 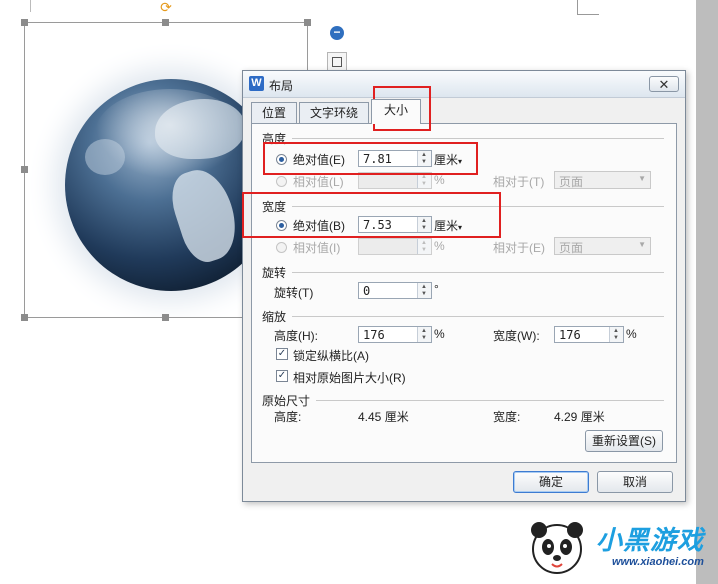 I want to click on watermark-site: www.xiaohei.com, so click(x=658, y=562).